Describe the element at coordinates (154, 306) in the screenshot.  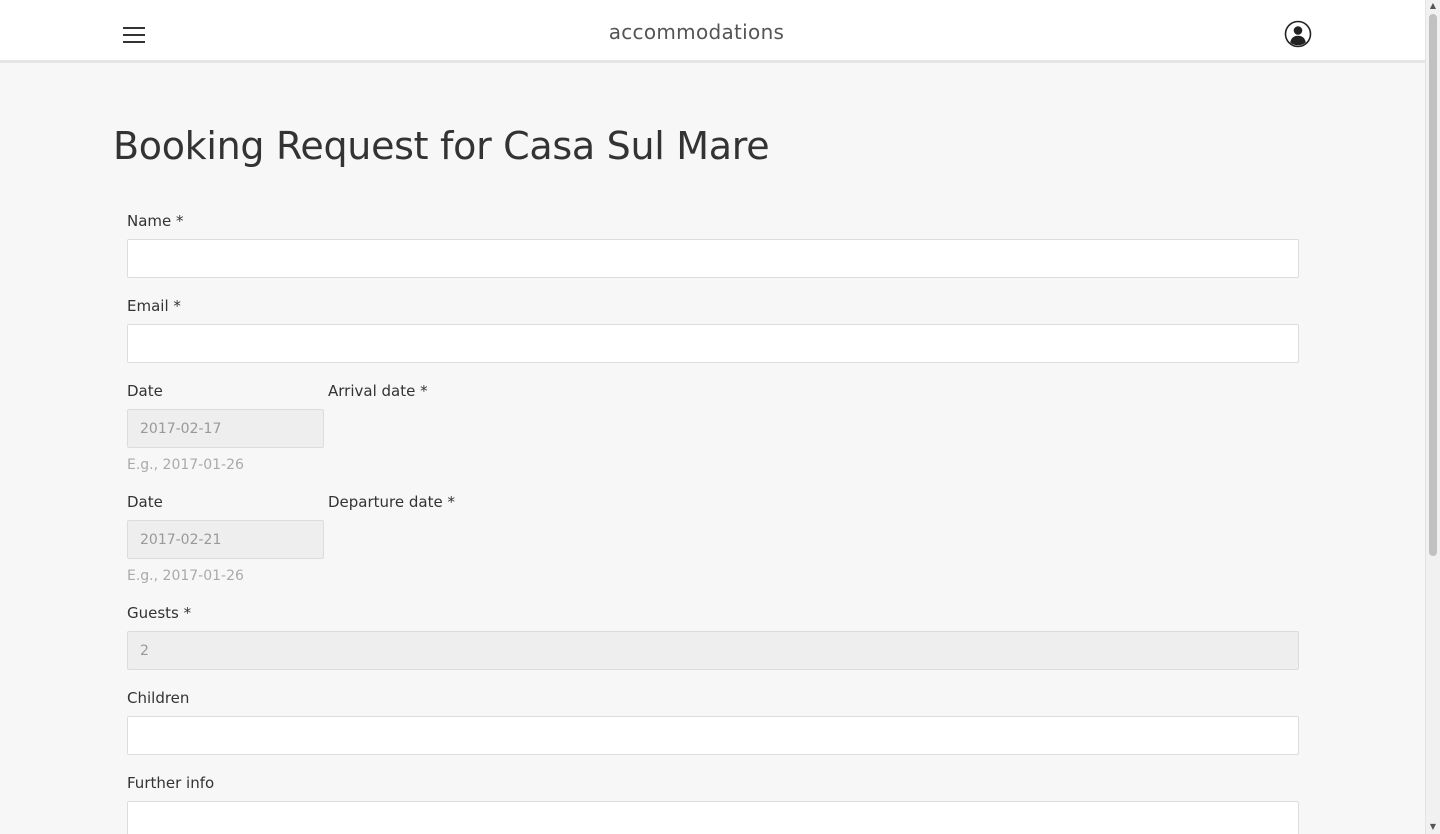
I see `email-label: Email *` at that location.